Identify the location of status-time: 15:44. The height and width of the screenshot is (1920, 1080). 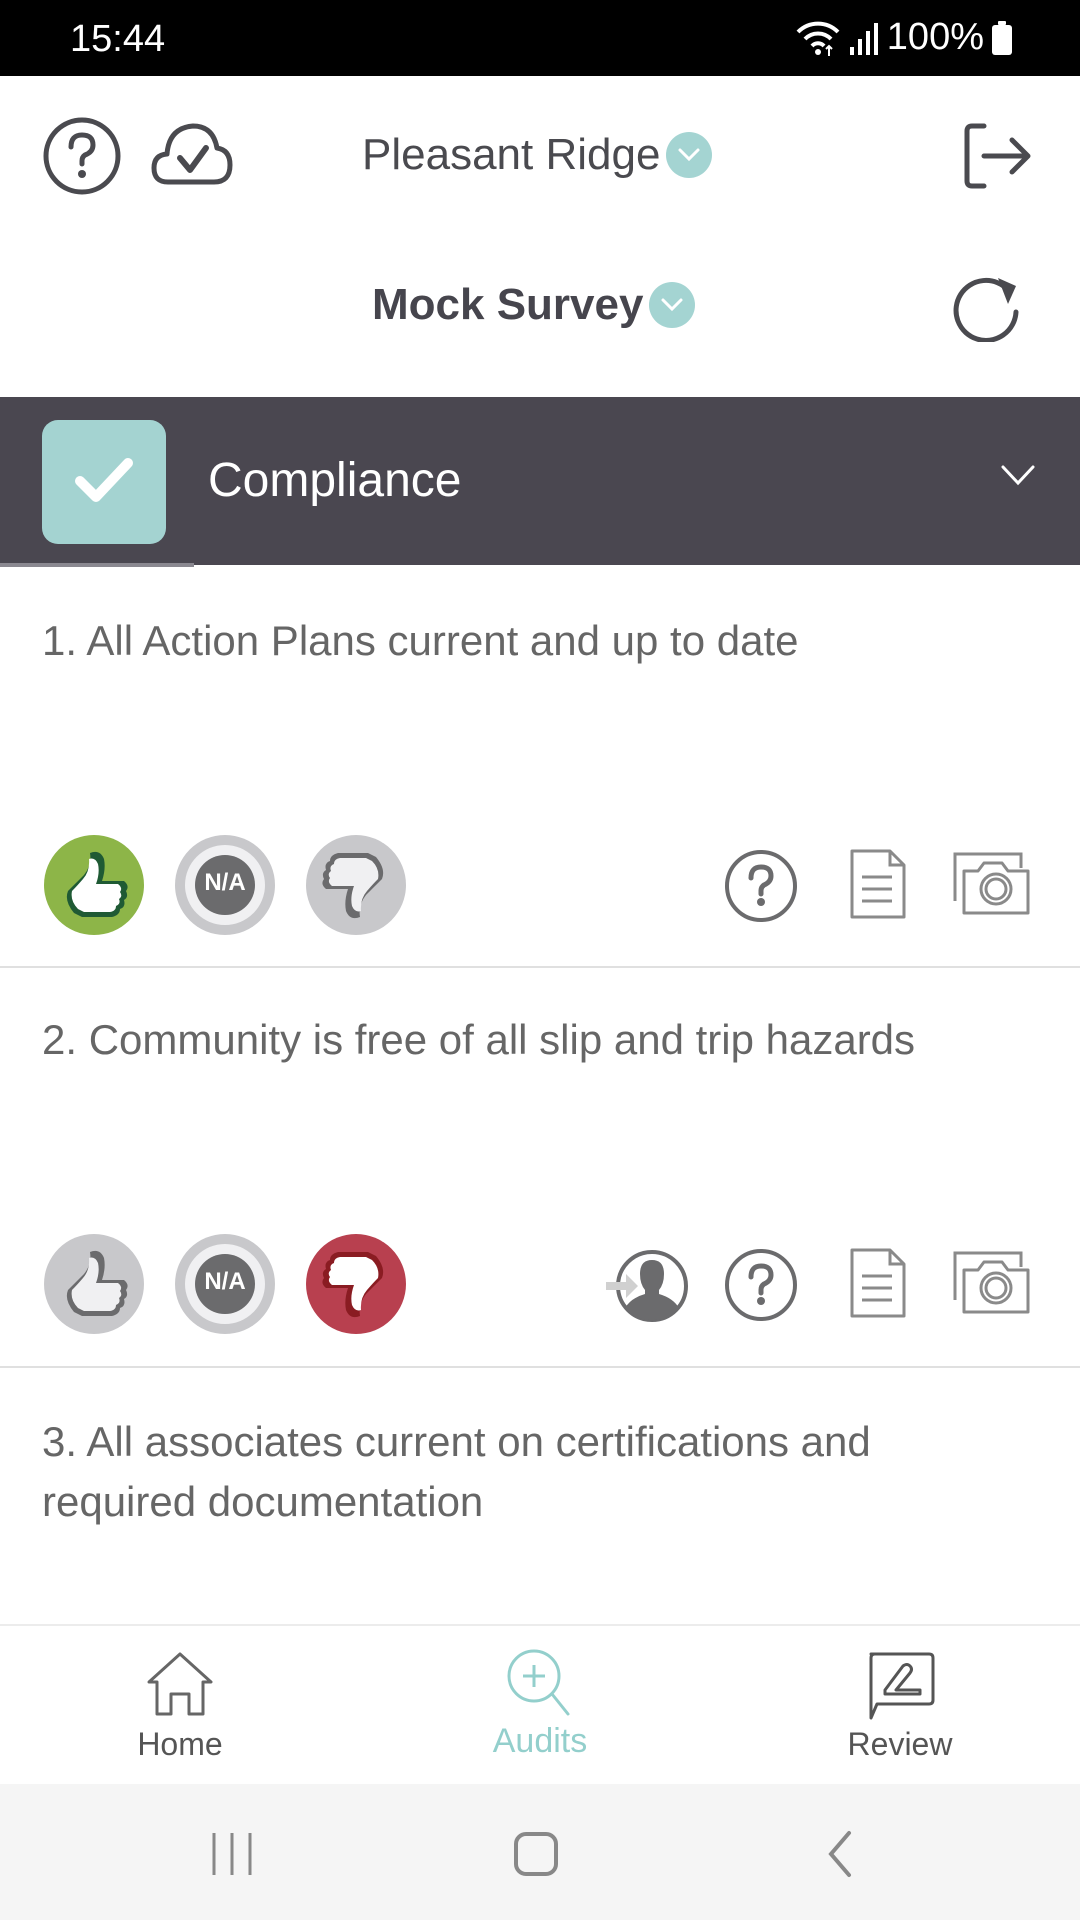
(118, 39).